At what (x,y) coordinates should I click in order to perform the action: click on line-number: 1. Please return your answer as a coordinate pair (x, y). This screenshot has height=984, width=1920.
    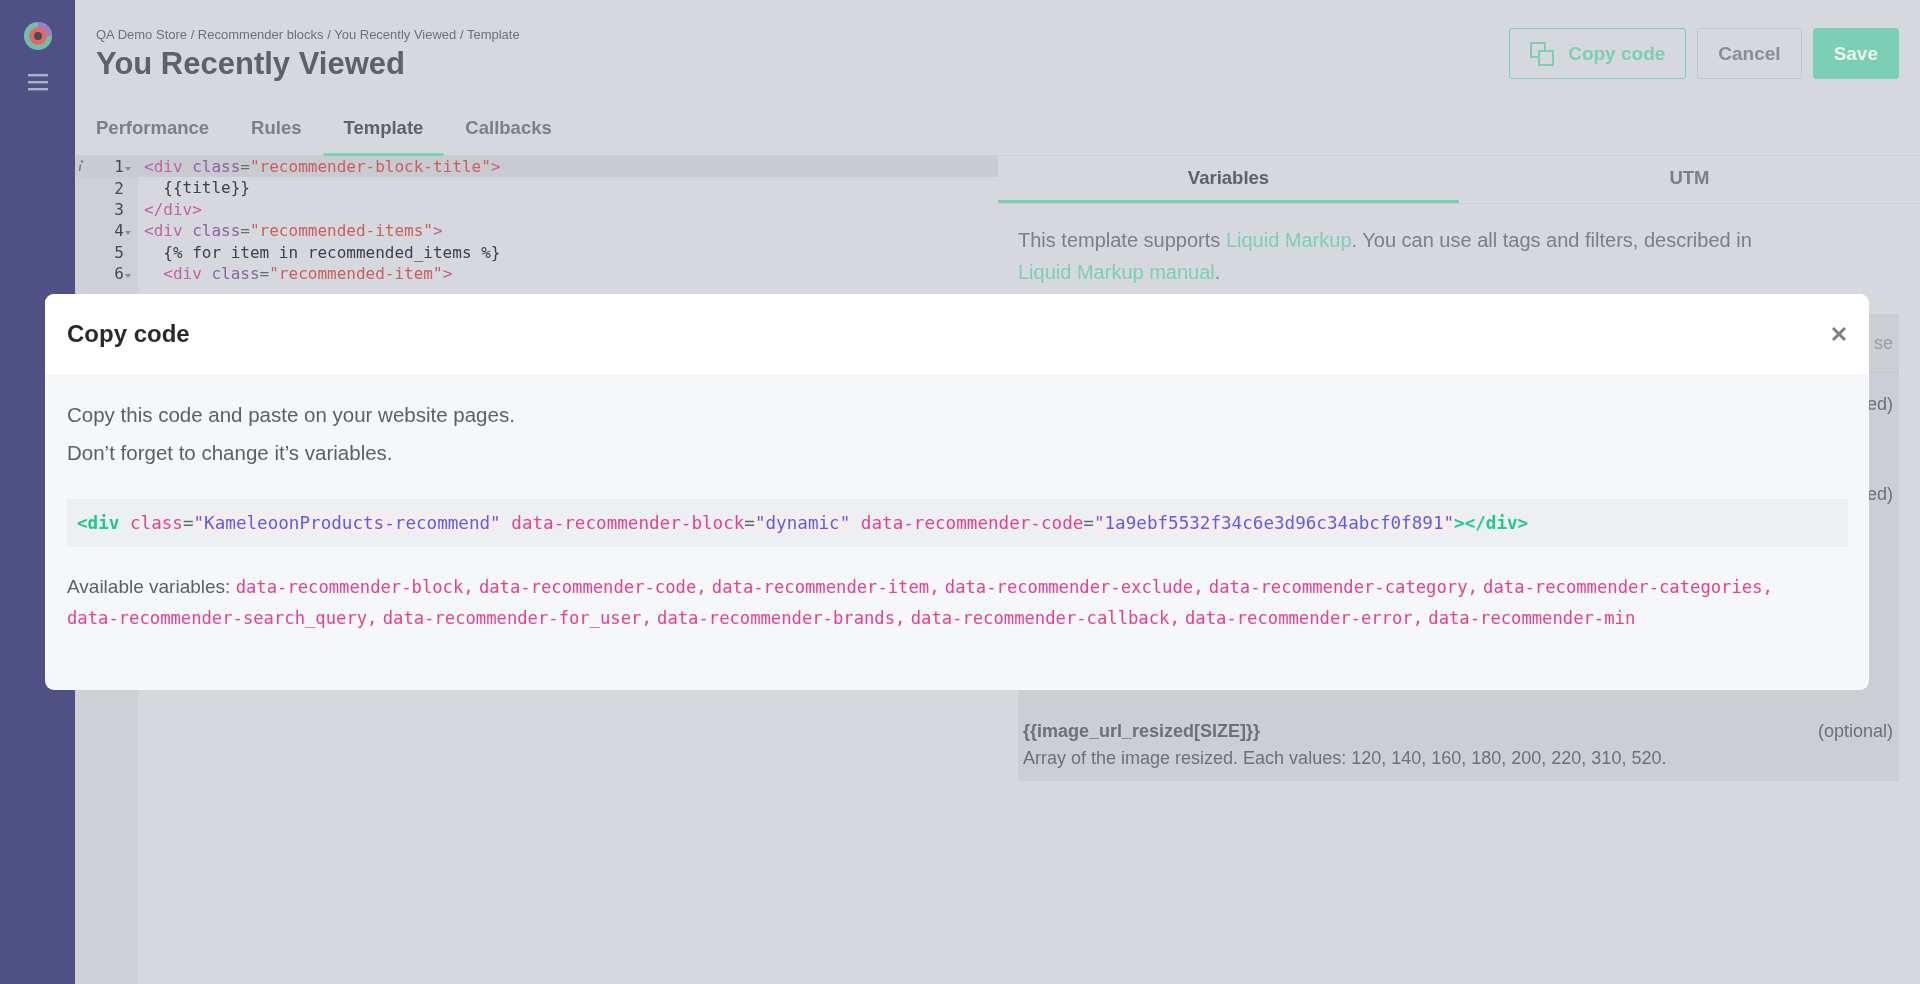
    Looking at the image, I should click on (118, 167).